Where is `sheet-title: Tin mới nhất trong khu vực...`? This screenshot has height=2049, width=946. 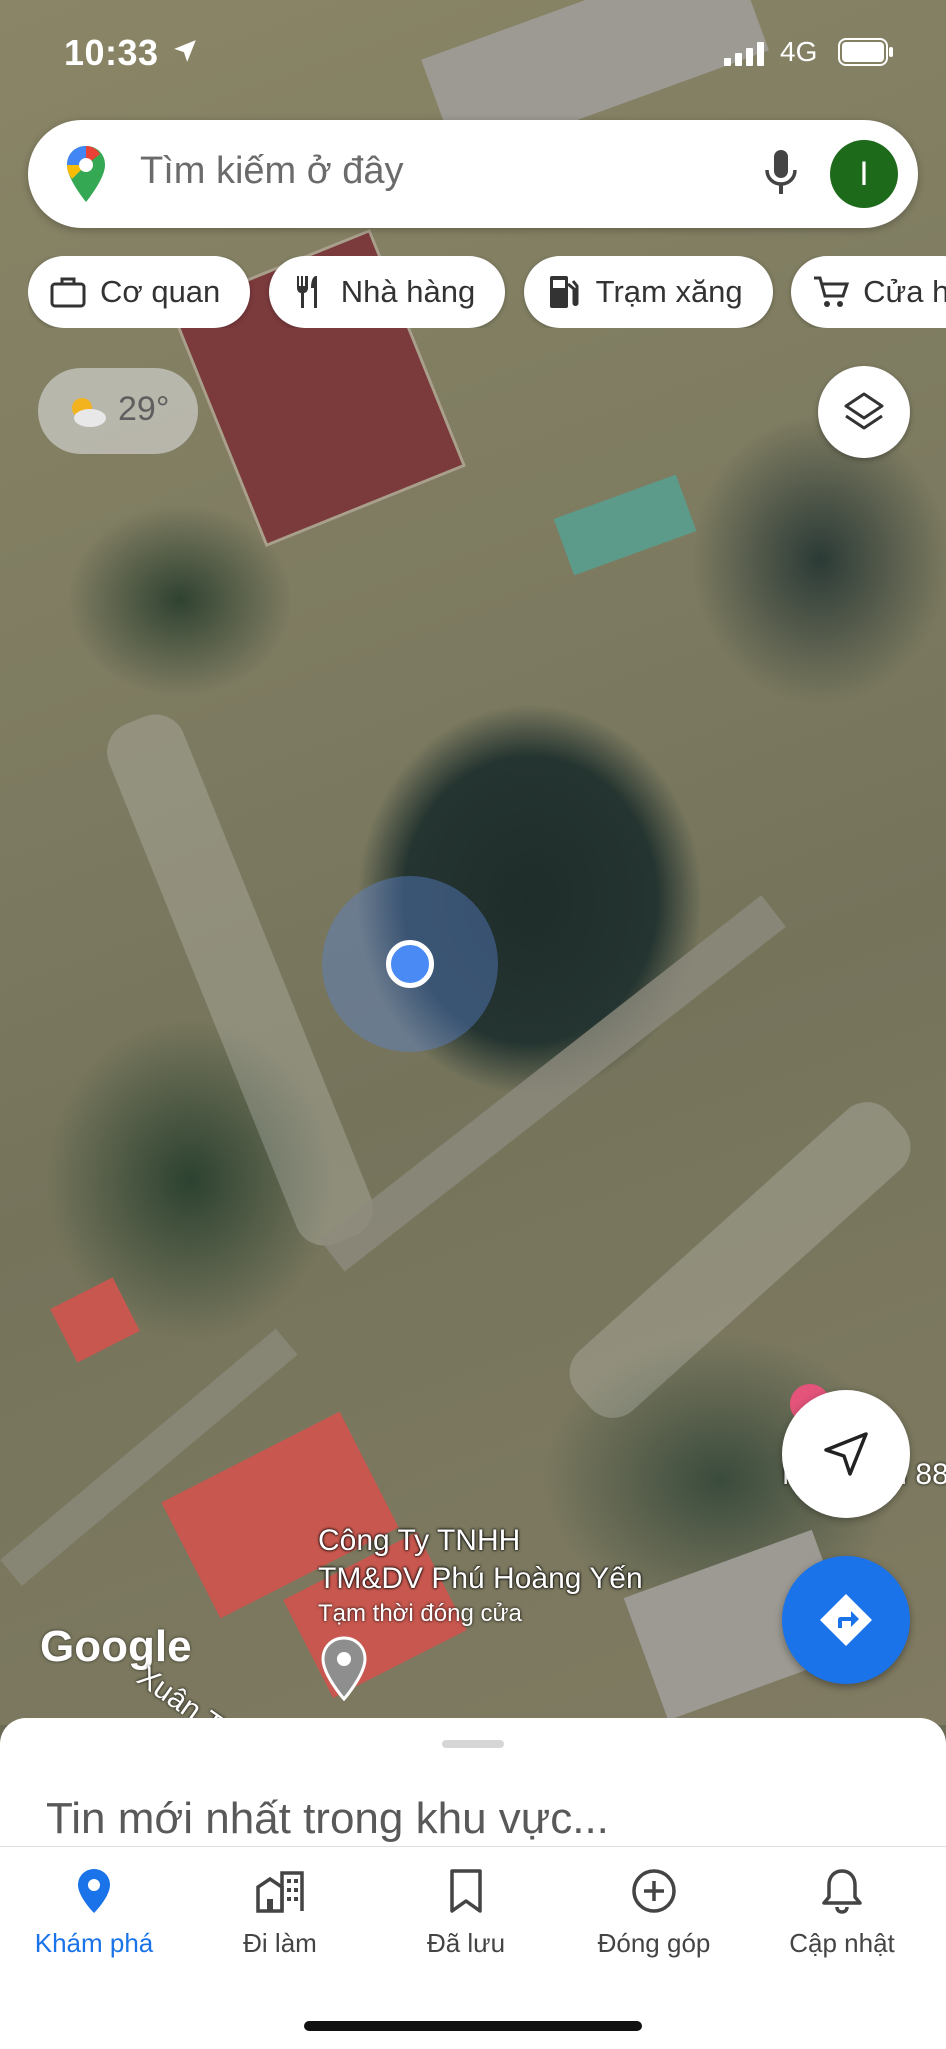
sheet-title: Tin mới nhất trong khu vực... is located at coordinates (327, 1818).